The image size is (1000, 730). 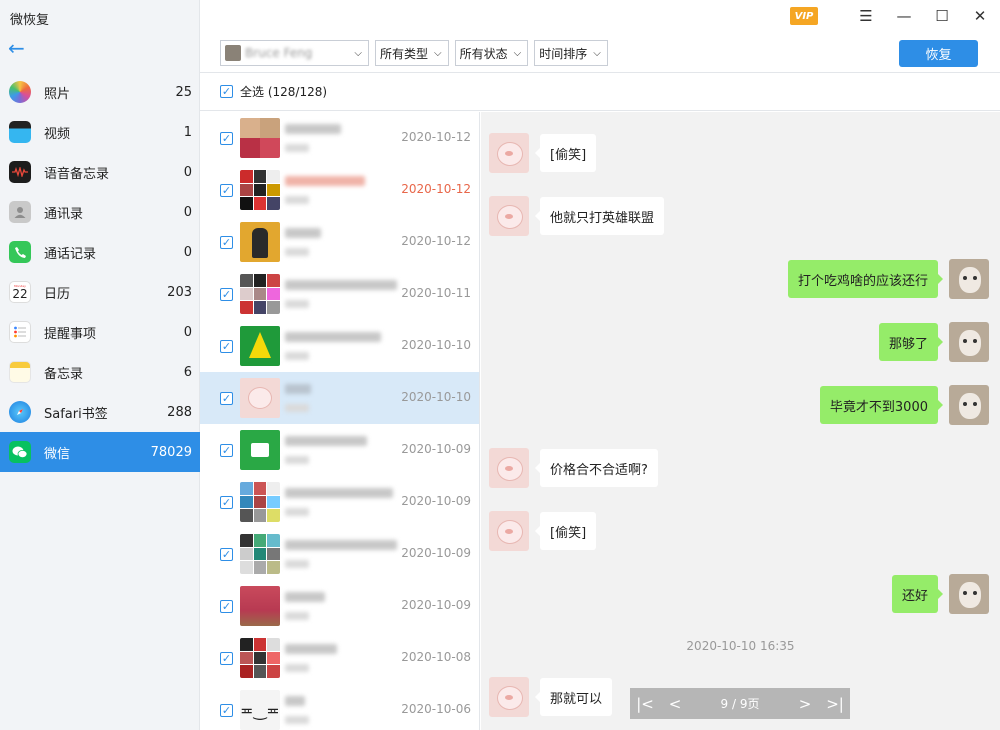 What do you see at coordinates (491, 53) in the screenshot?
I see `status-filter-dropdown: 所有状态 ⌵` at bounding box center [491, 53].